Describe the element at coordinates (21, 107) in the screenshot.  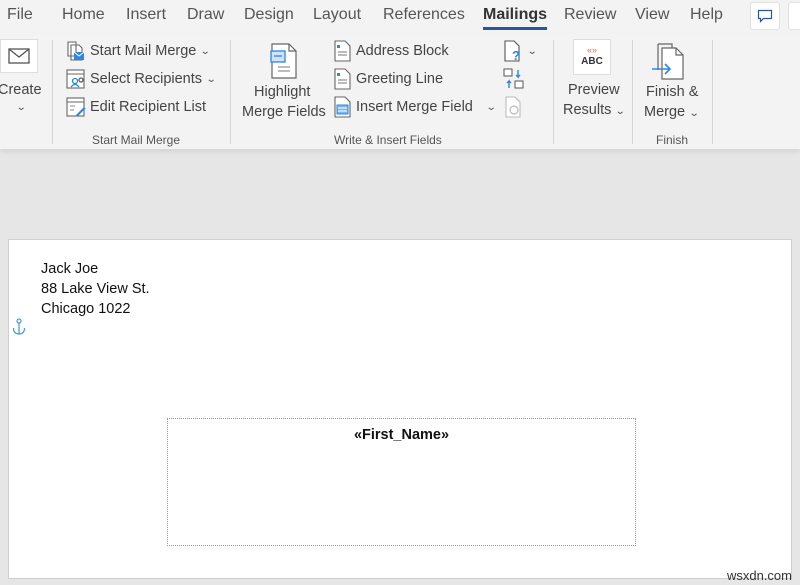
I see `create-chevron-down-icon: ⌄` at that location.